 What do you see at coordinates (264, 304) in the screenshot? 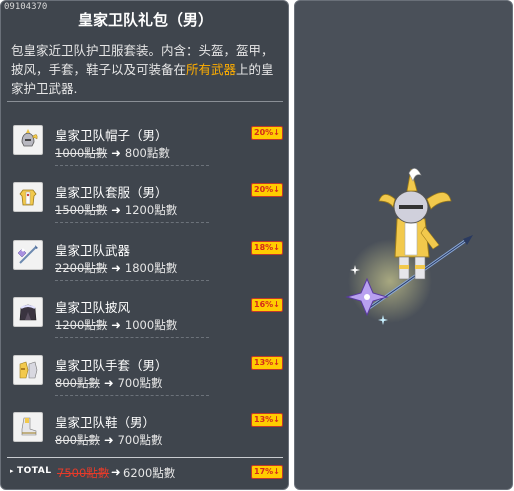
I see `discount-value: 16%` at bounding box center [264, 304].